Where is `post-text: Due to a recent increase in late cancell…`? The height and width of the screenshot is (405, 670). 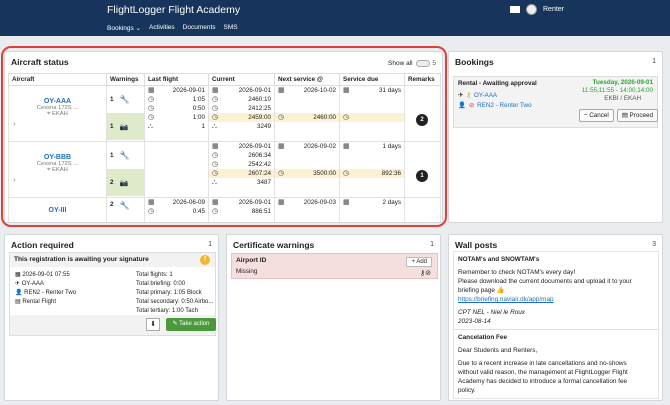
post-text: Due to a recent increase in late cancell… is located at coordinates (542, 363).